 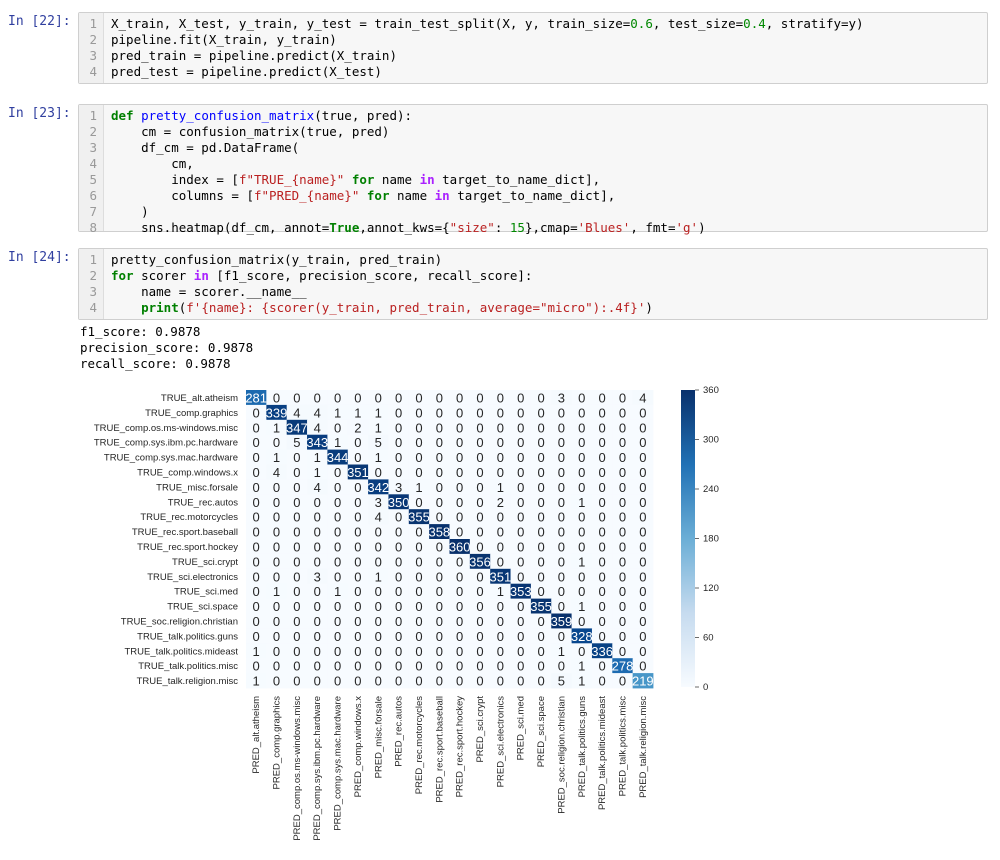 I want to click on code-token: index = [, so click(x=175, y=179).